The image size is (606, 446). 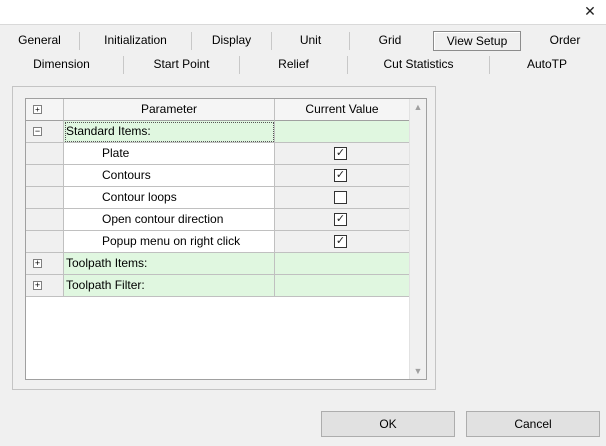 I want to click on item-row-popup-menu: Popup menu on right click ✓, so click(x=218, y=242).